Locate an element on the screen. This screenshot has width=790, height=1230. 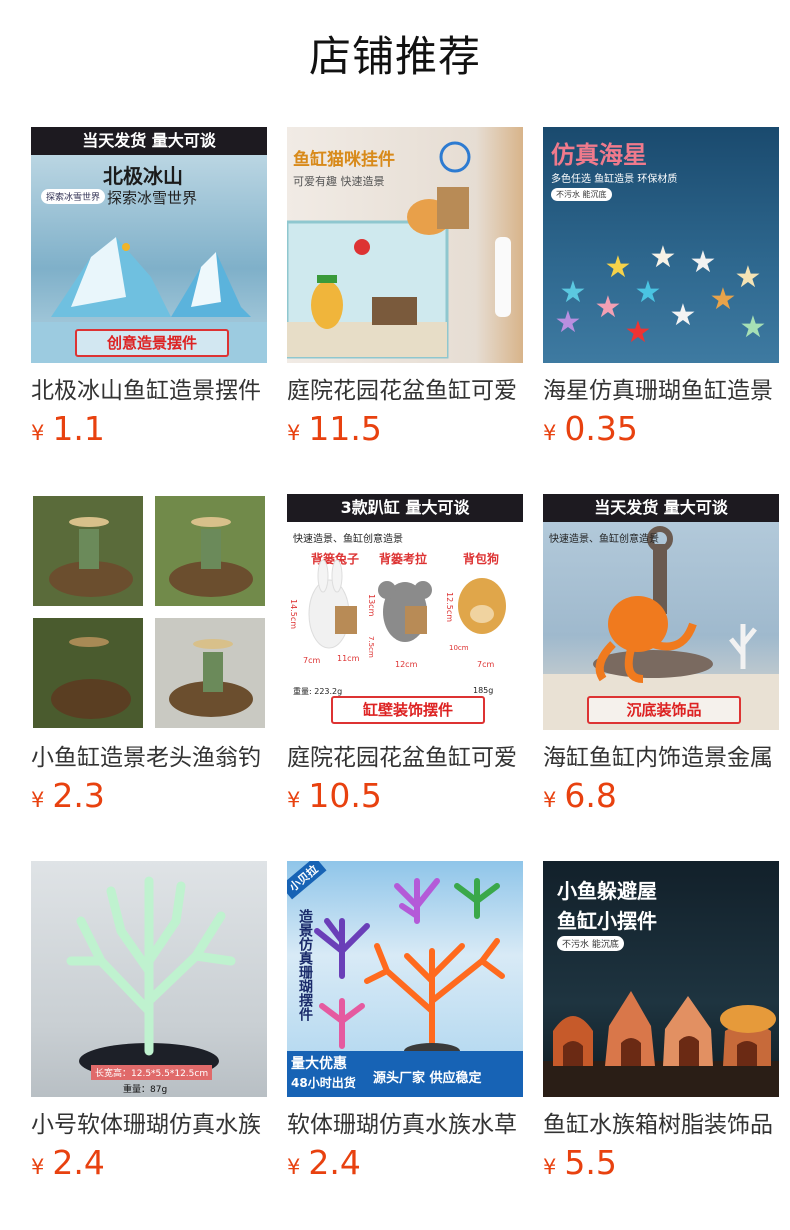
image-footer-tag: 创意造景摆件 is located at coordinates (152, 343).